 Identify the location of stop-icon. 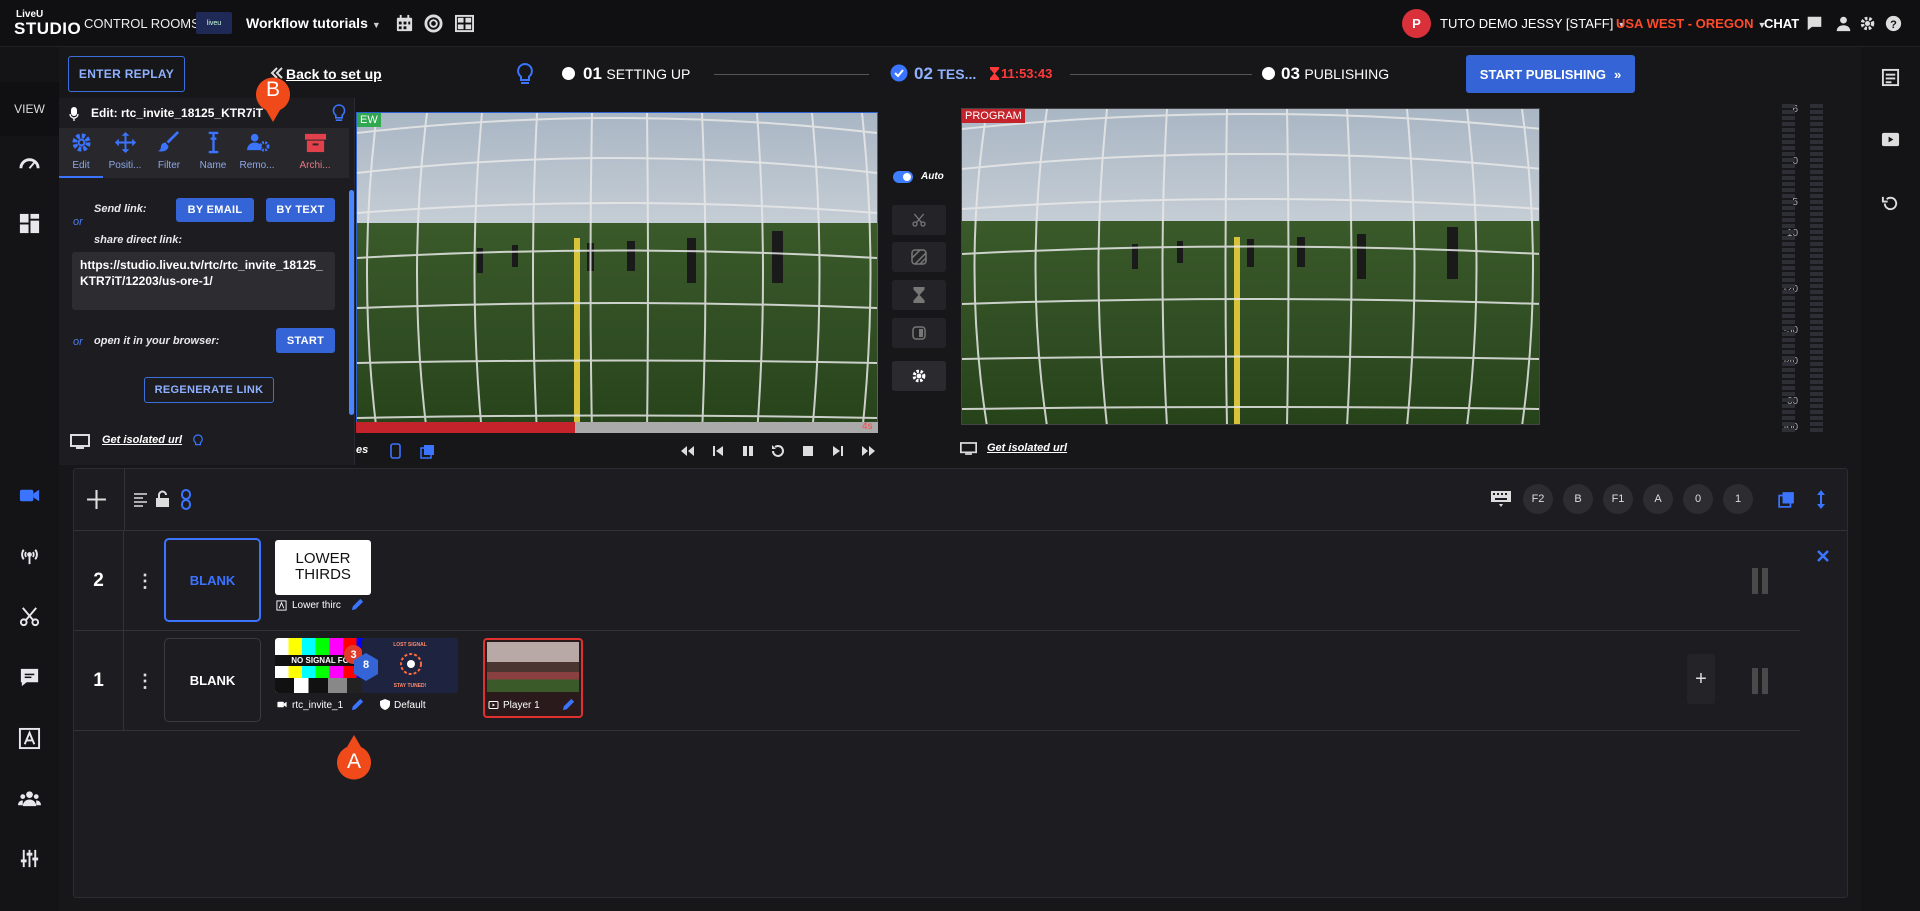
(808, 451).